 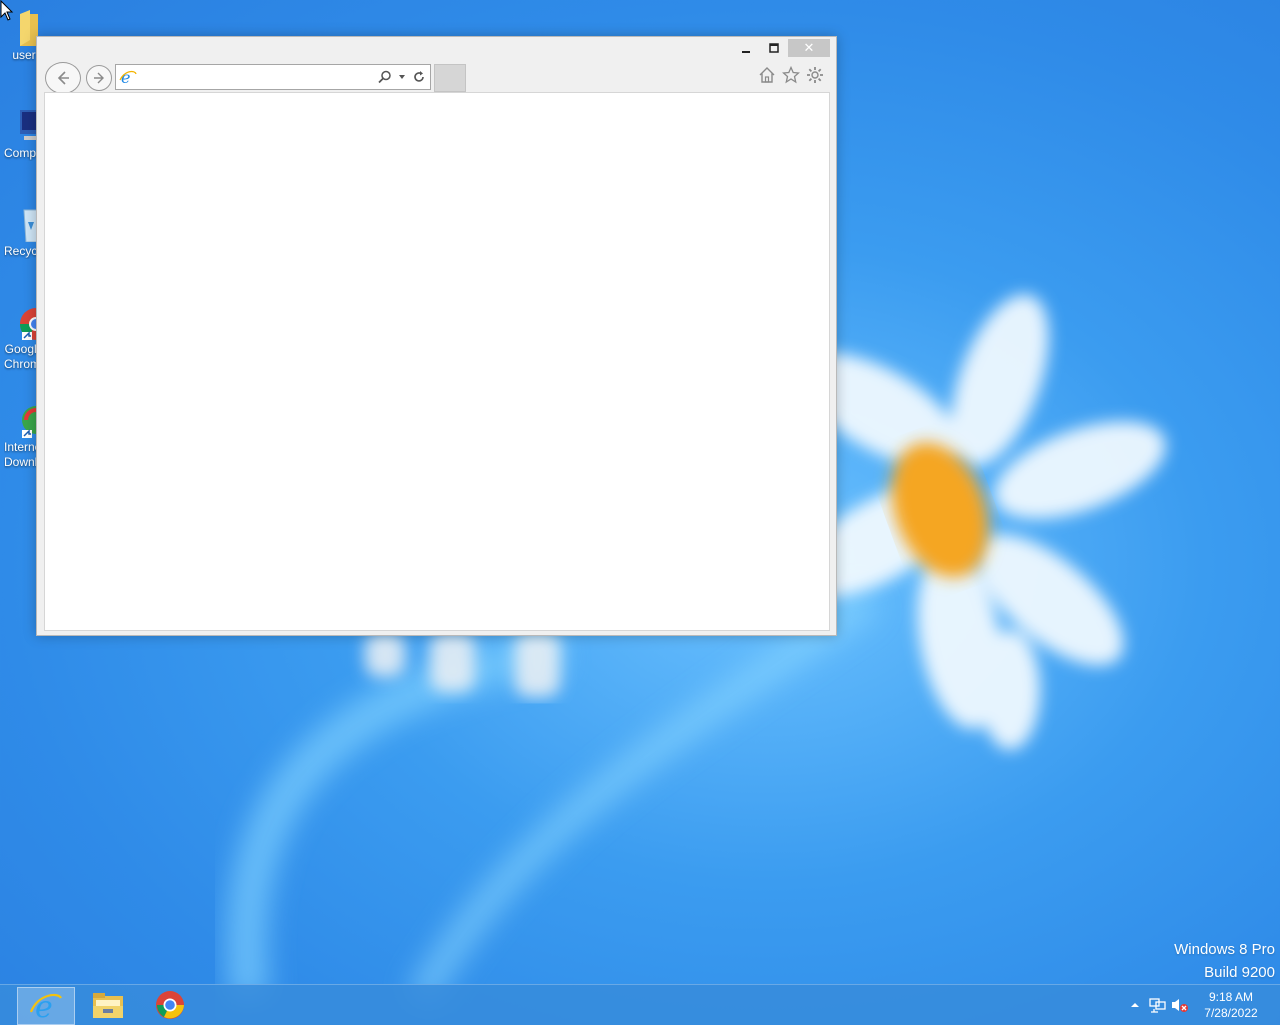 I want to click on mouse-cursor-icon, so click(x=7, y=10).